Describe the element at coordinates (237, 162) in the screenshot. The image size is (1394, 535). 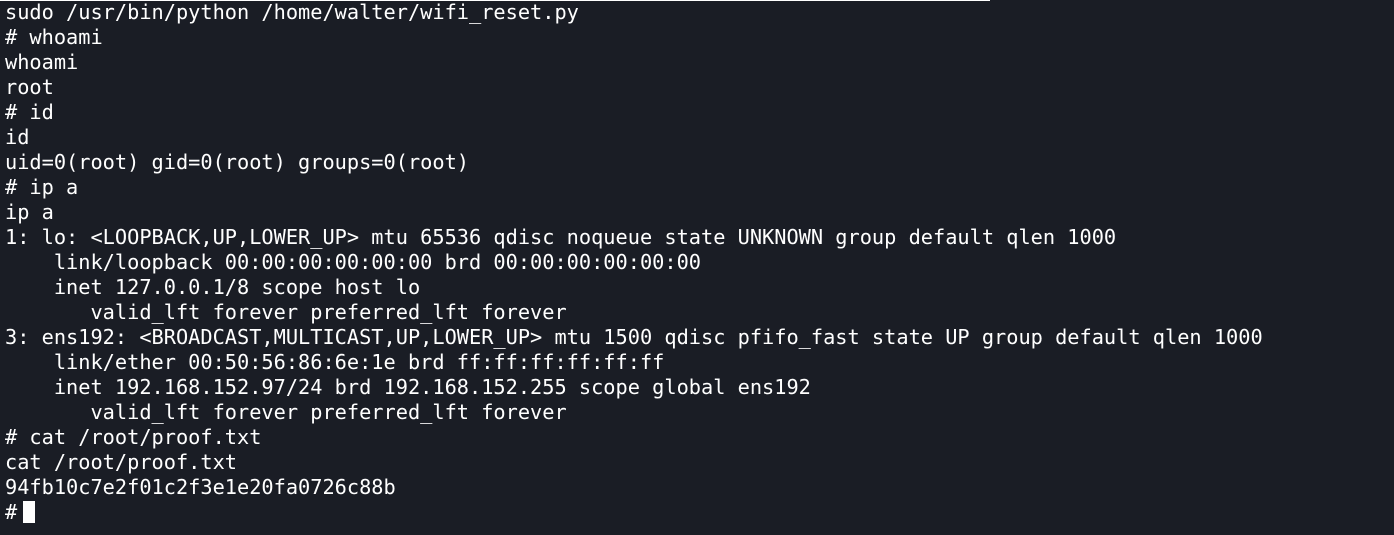
I see `output-line: uid=0(root) gid=0(root) groups=0(root)` at that location.